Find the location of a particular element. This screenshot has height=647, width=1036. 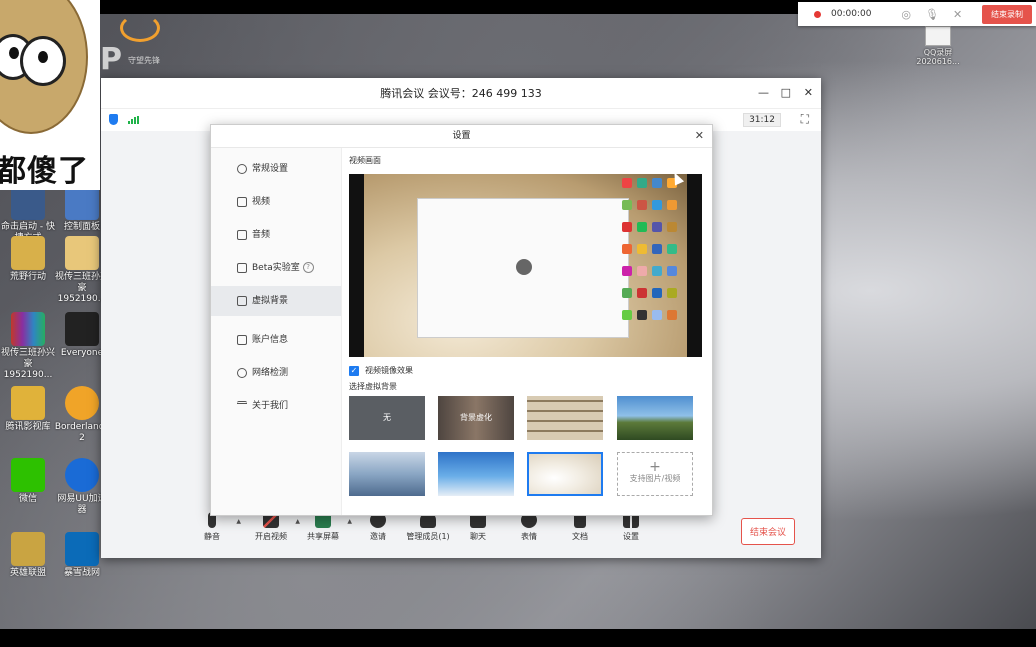

nav-general: 常规设置 is located at coordinates (276, 169).